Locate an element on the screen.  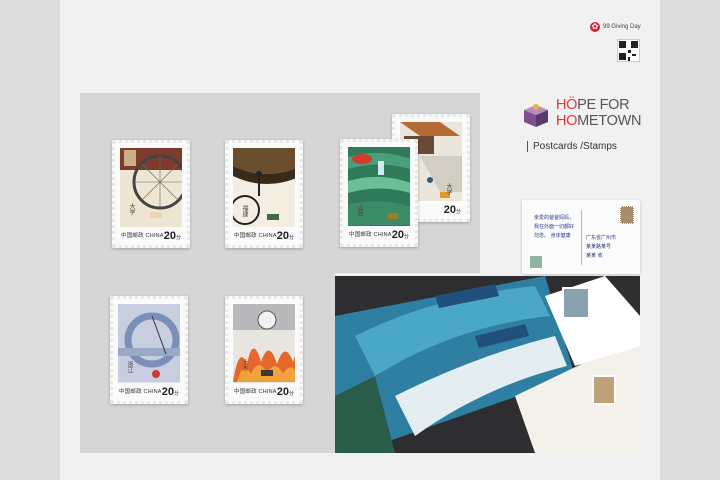
postcard-divider is located at coordinates (581, 237).